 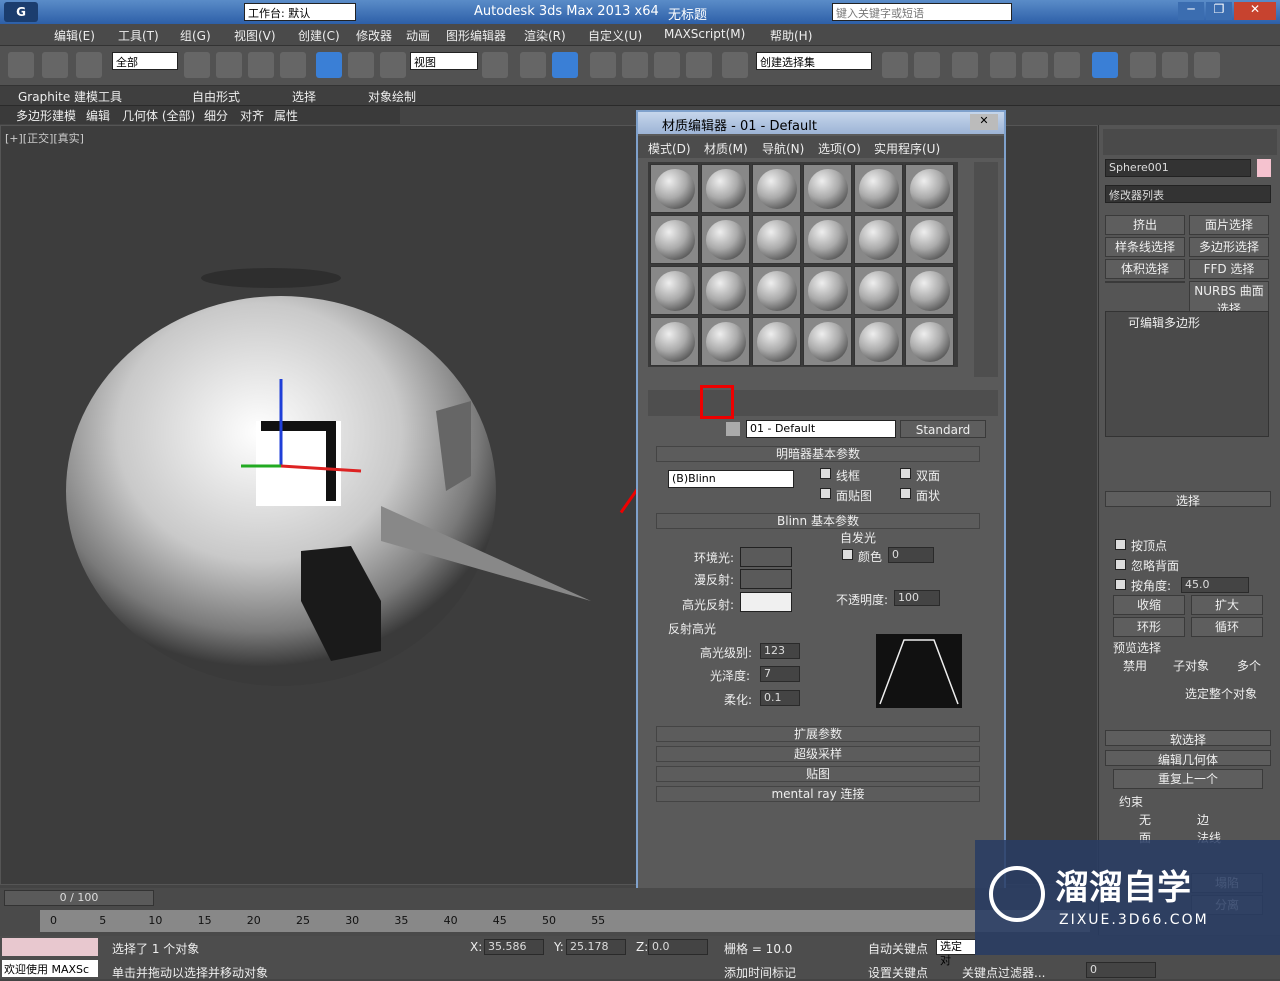 What do you see at coordinates (1191, 665) in the screenshot?
I see `subobj-radio: 子对象` at bounding box center [1191, 665].